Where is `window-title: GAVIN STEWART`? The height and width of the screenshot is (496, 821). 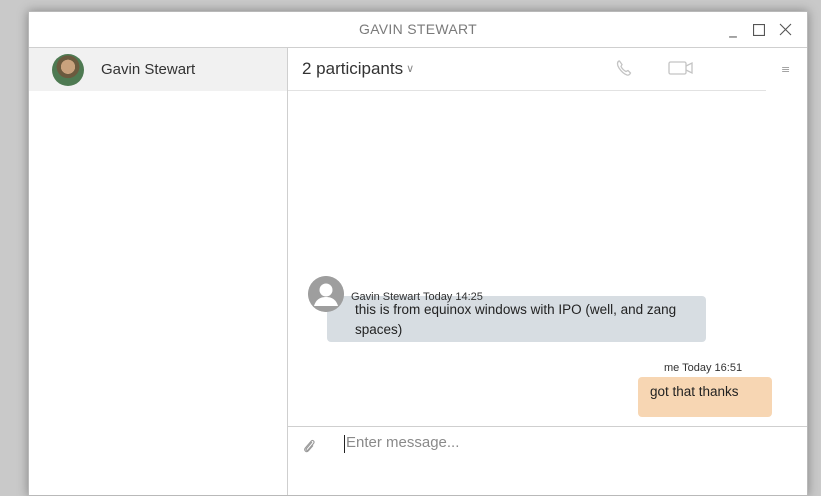 window-title: GAVIN STEWART is located at coordinates (418, 29).